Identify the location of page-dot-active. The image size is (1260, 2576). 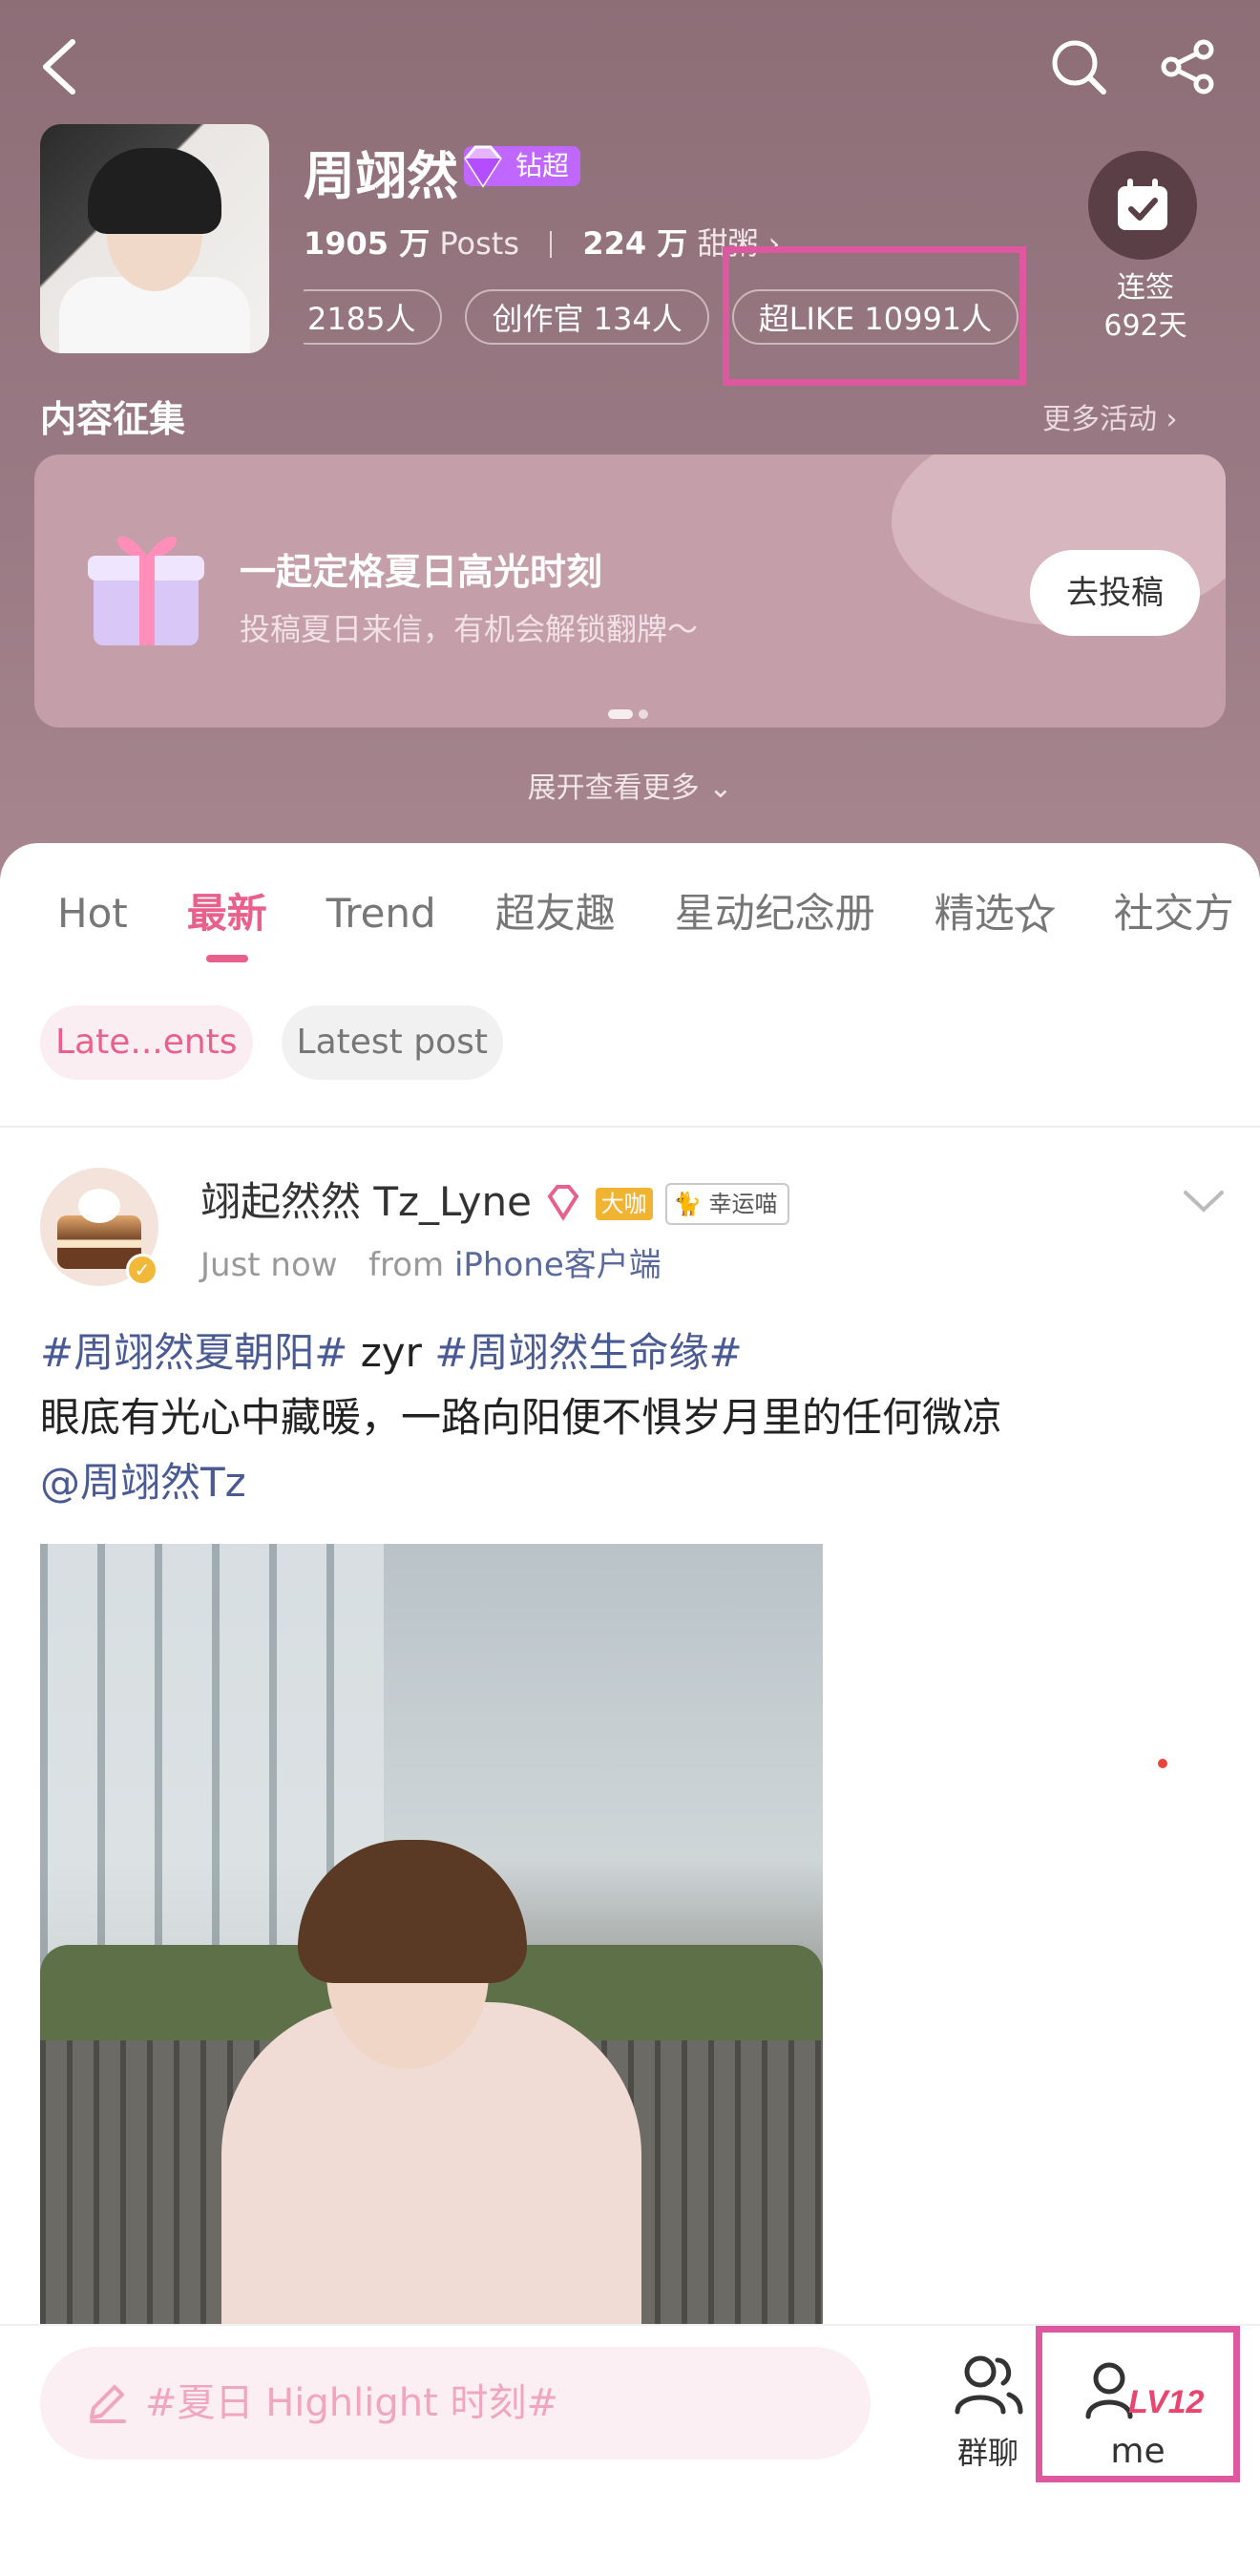
(620, 714).